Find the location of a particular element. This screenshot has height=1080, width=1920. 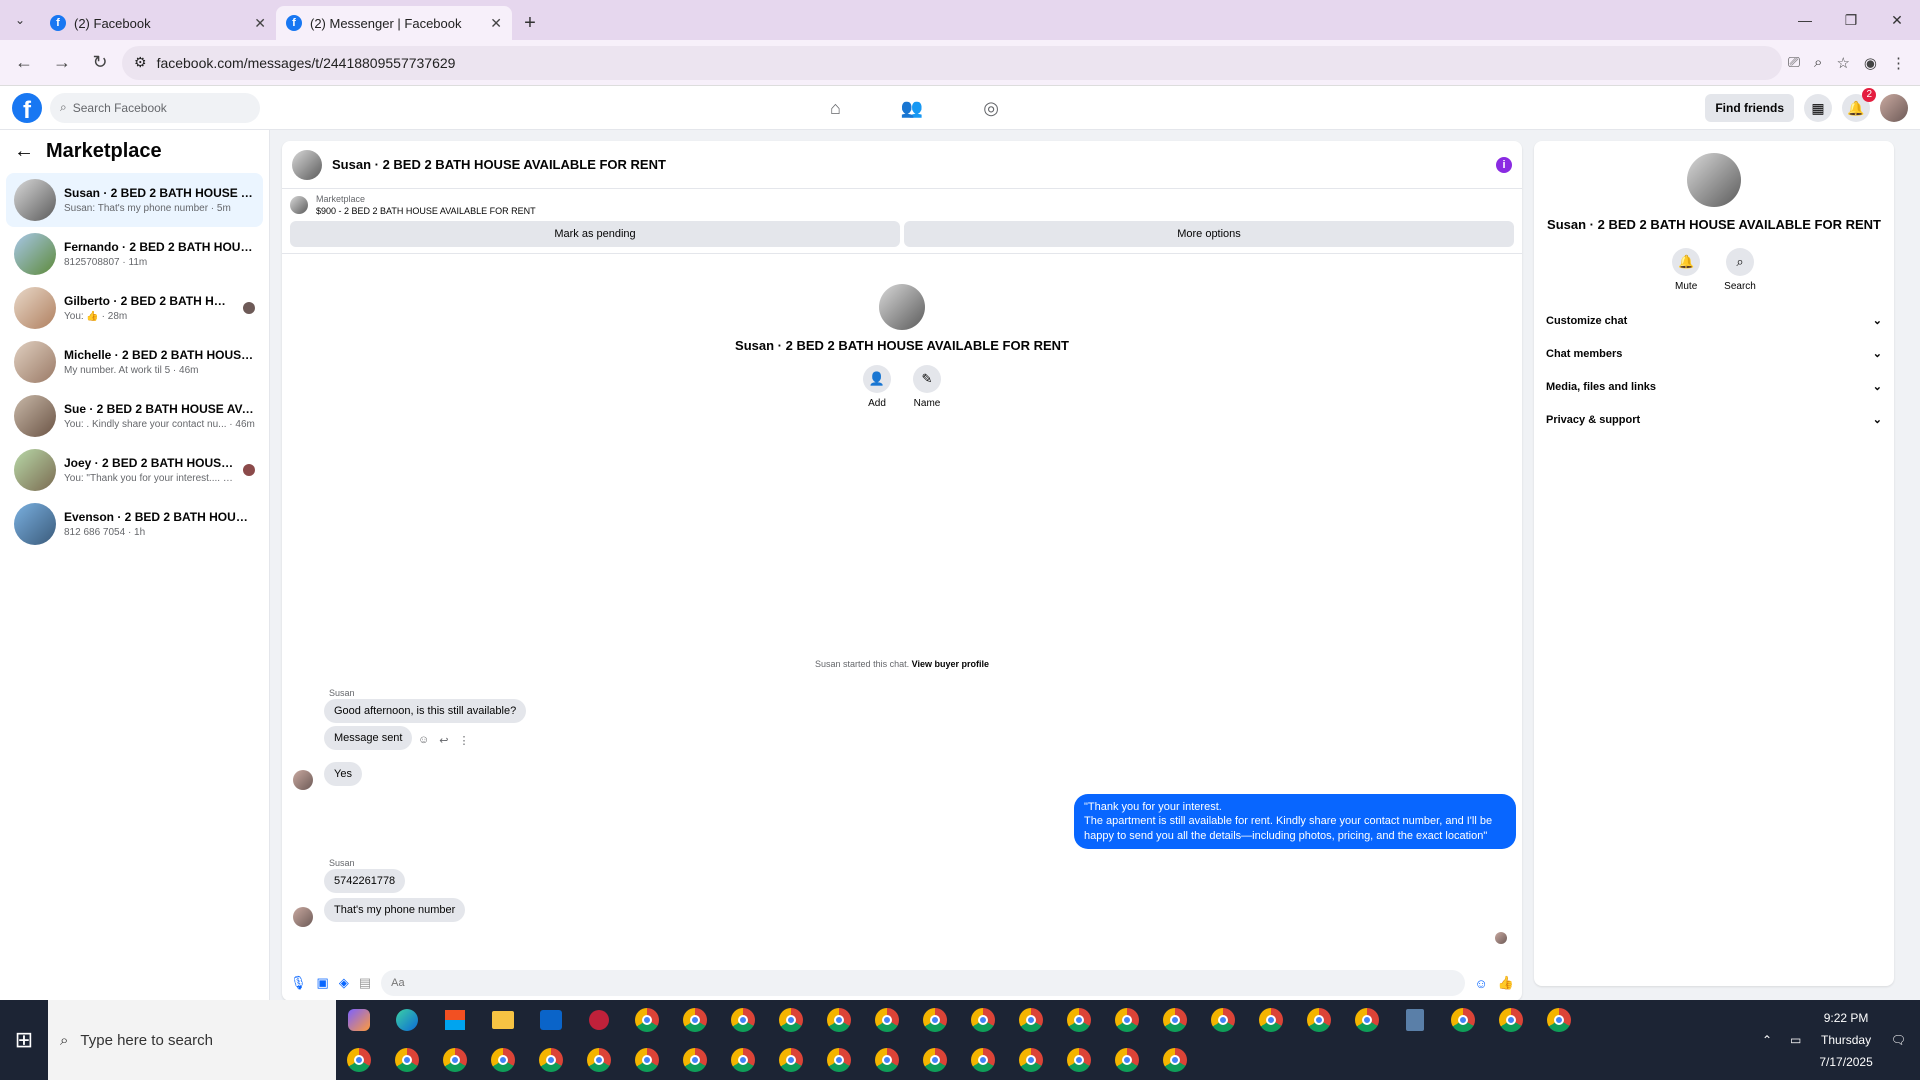

customize-chat-section: Customize chat ⌄ is located at coordinates (1714, 320).